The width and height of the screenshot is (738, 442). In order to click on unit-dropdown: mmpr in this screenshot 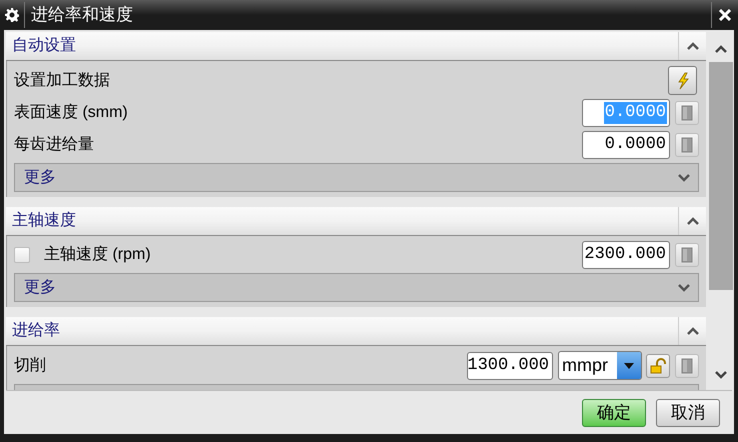, I will do `click(600, 365)`.